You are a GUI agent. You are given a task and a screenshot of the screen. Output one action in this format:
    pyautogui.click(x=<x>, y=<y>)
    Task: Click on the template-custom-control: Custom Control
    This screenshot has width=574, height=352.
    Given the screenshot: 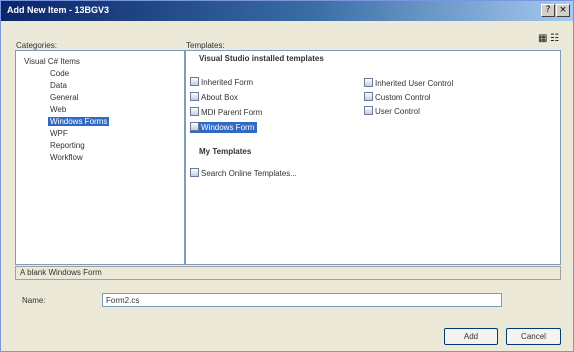 What is the action you would take?
    pyautogui.click(x=397, y=97)
    